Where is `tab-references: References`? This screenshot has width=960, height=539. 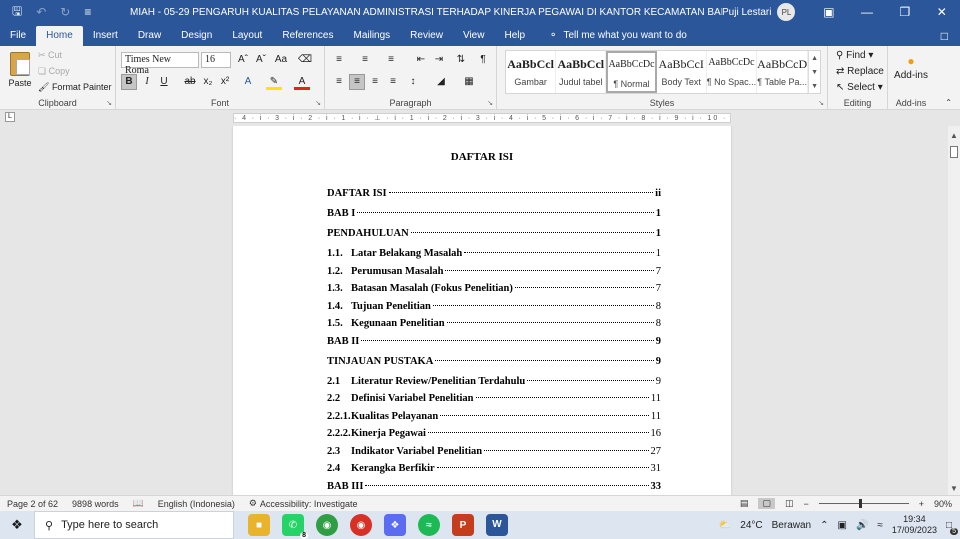
tab-references: References is located at coordinates (307, 36).